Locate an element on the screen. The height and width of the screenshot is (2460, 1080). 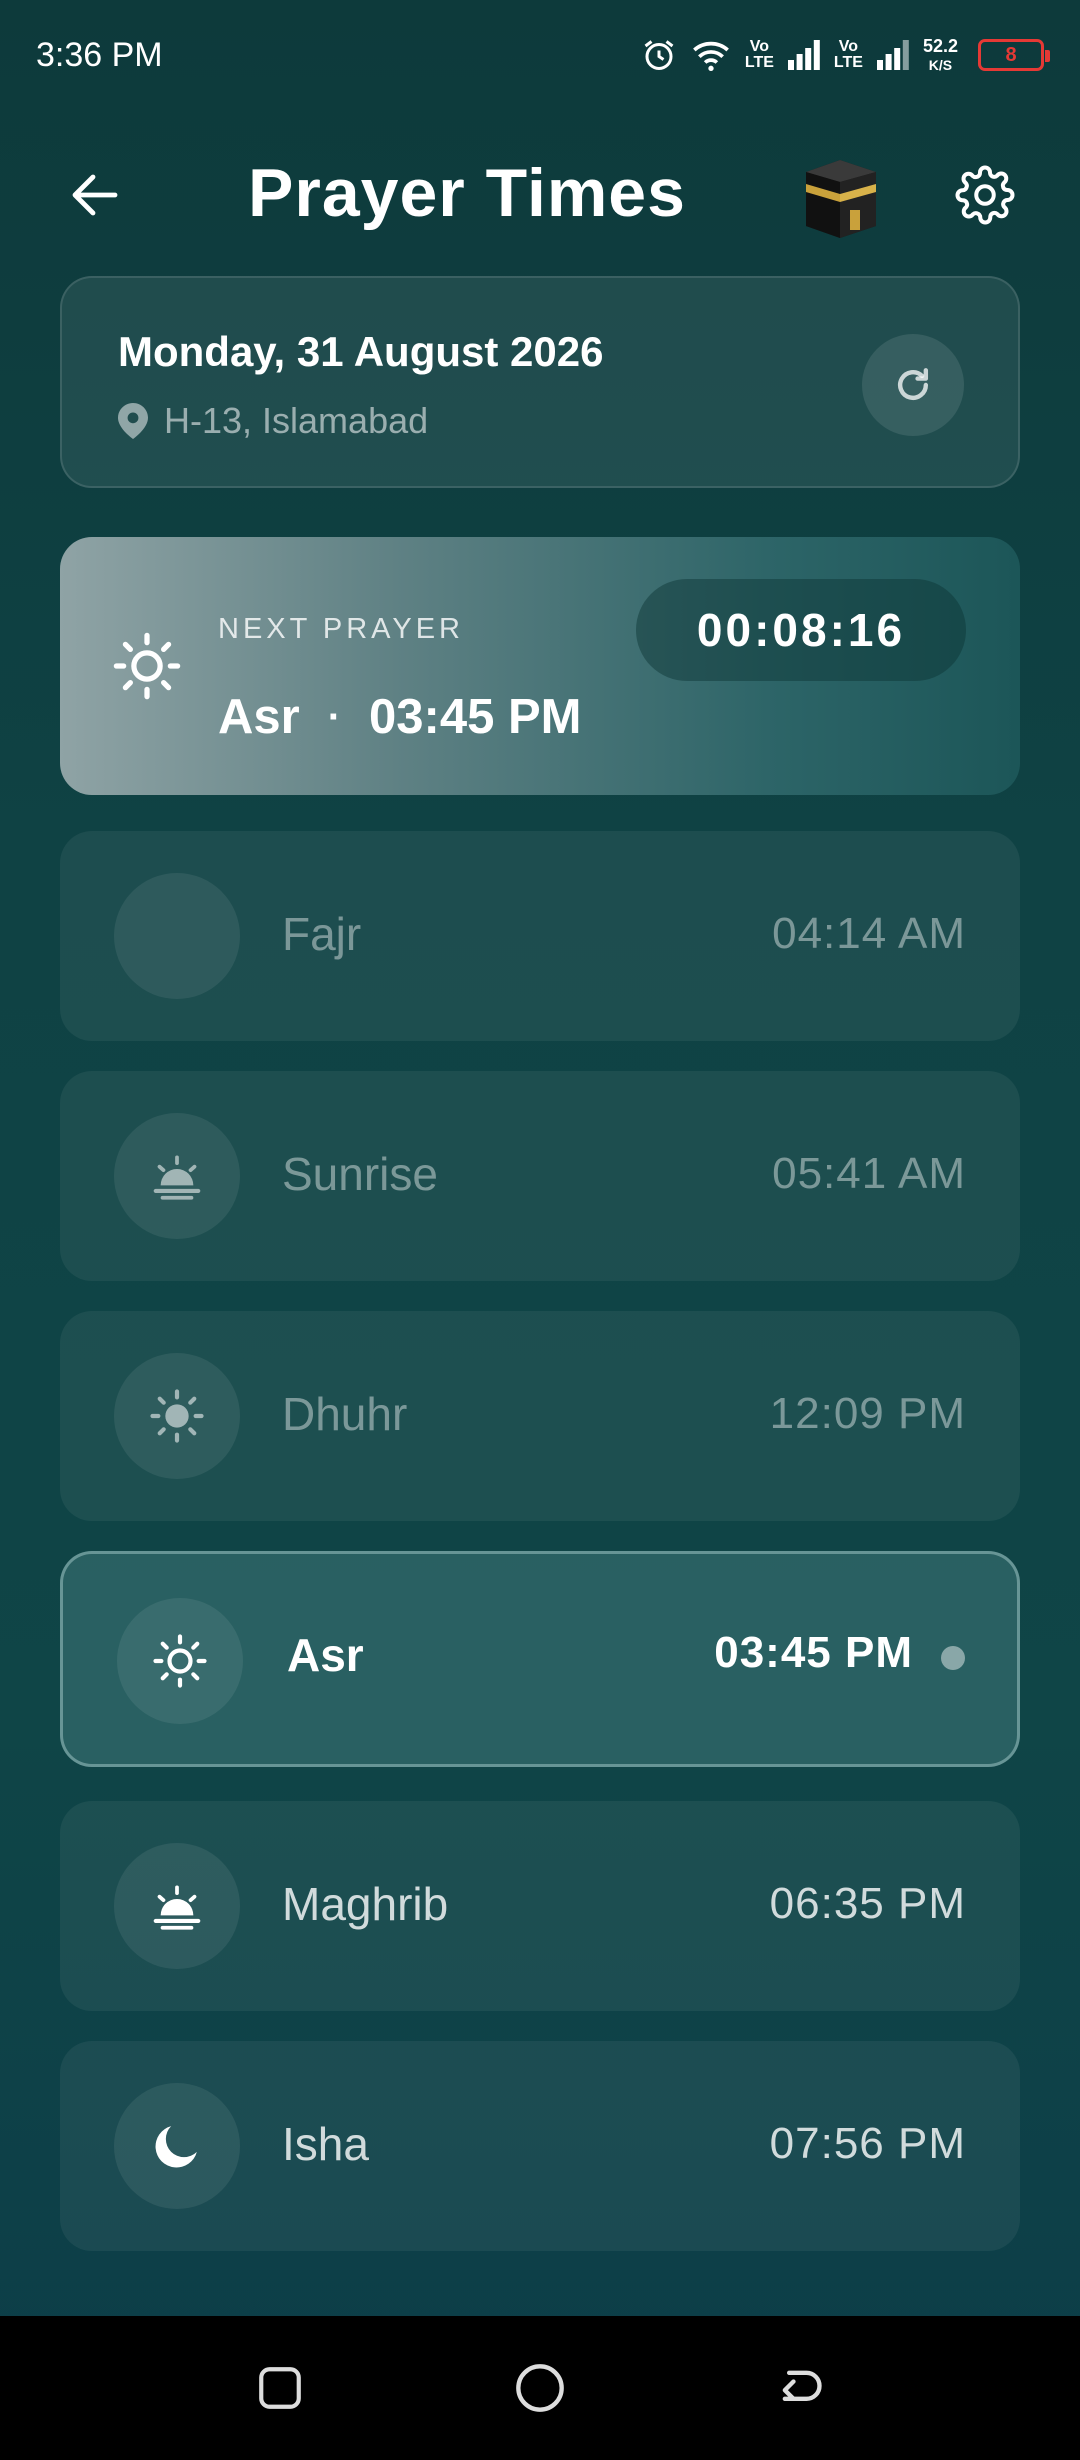
page-title: Prayer Times is located at coordinates (467, 193).